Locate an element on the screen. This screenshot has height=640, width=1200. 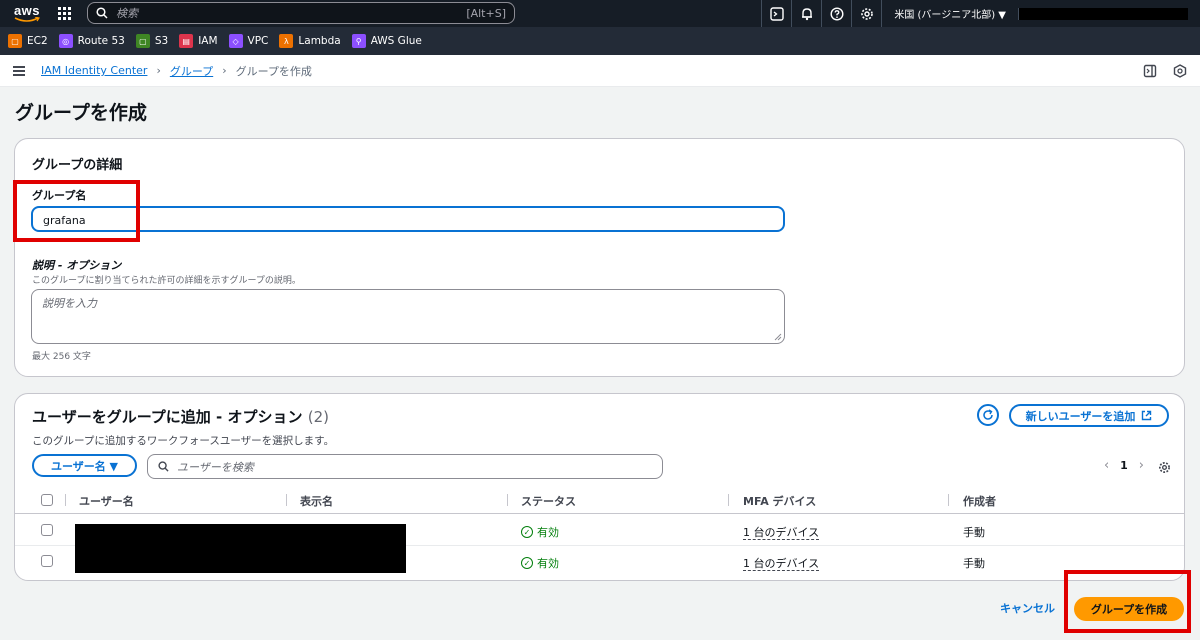
top-navigation: aws 検索 [Alt+S] 米国 (バージニア北部) ▼ is located at coordinates (600, 13).